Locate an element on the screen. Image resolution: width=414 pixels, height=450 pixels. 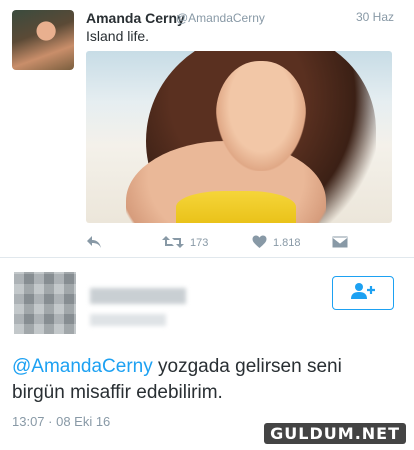
author-handle: @AmandaCerny is located at coordinates (220, 18).